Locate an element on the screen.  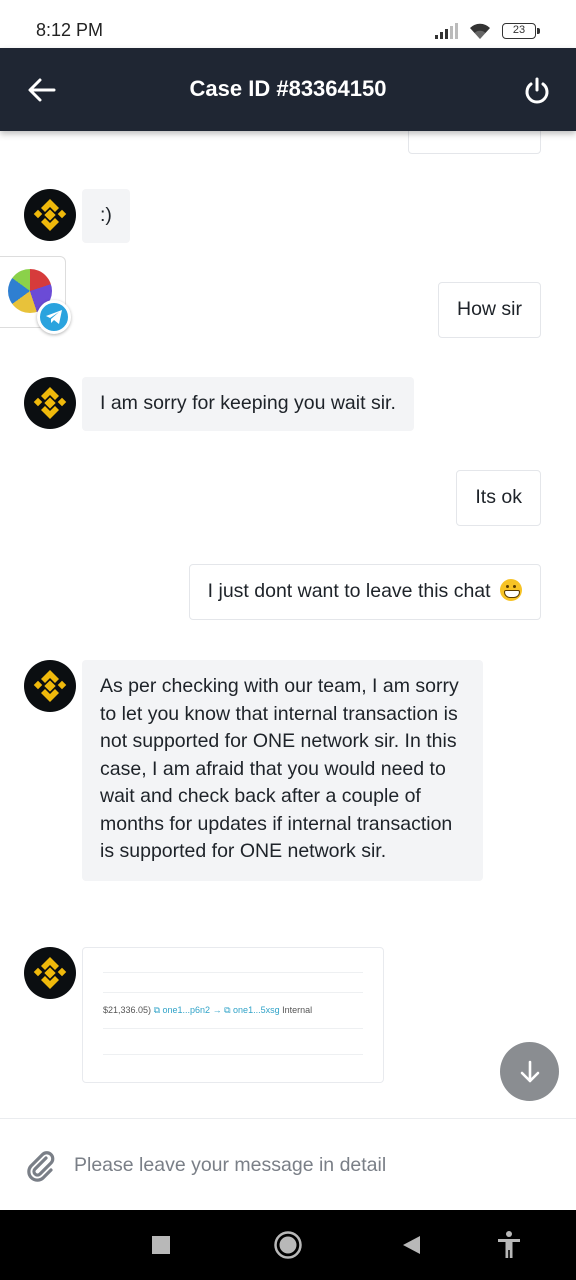
recents-button is located at coordinates (161, 1245).